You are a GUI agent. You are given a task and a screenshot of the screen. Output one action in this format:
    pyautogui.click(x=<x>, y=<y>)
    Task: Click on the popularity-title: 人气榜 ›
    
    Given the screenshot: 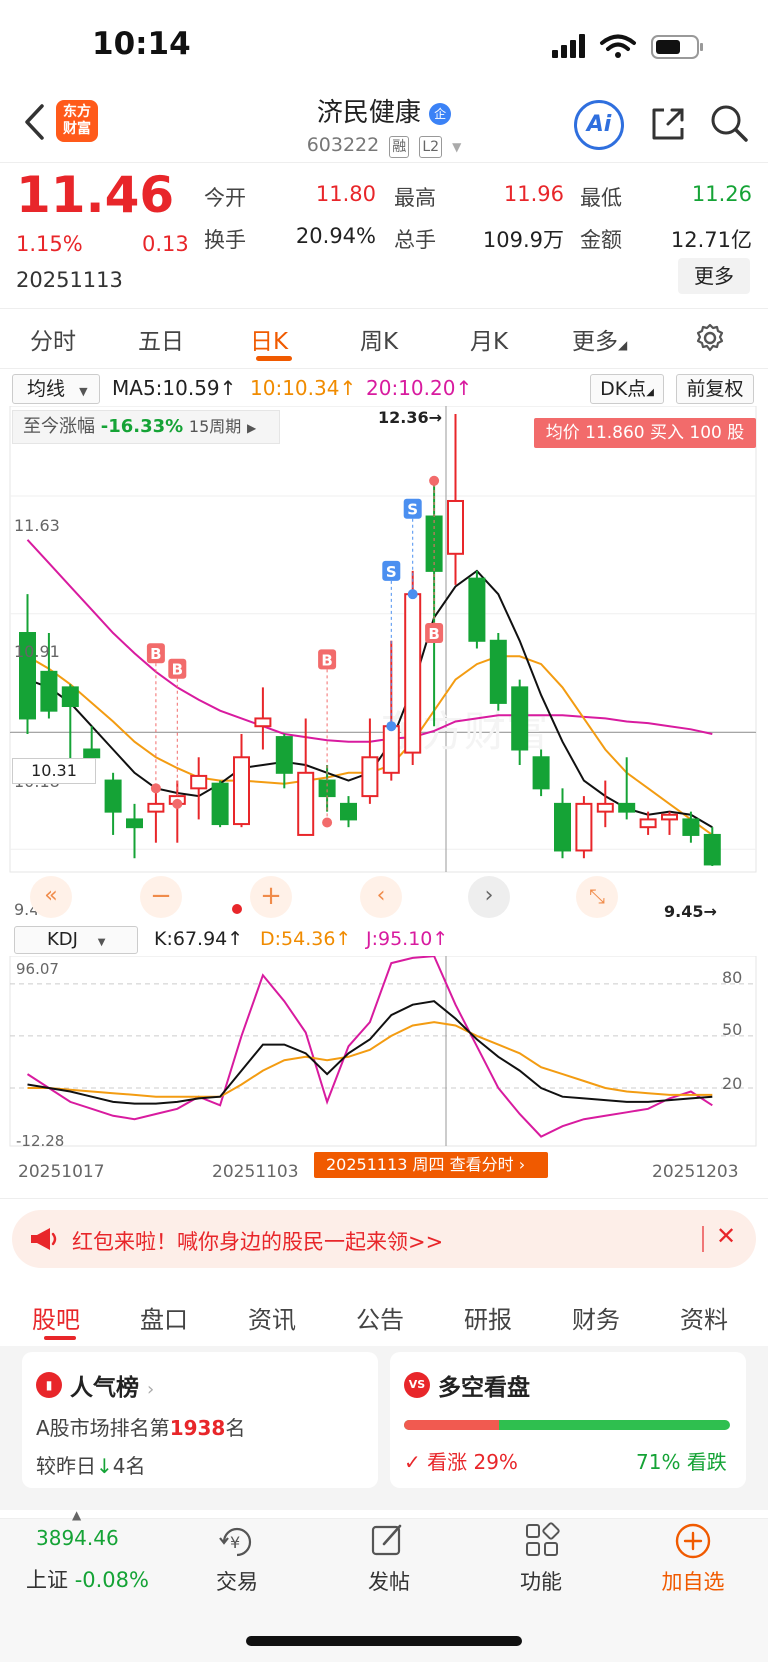 What is the action you would take?
    pyautogui.click(x=112, y=1385)
    